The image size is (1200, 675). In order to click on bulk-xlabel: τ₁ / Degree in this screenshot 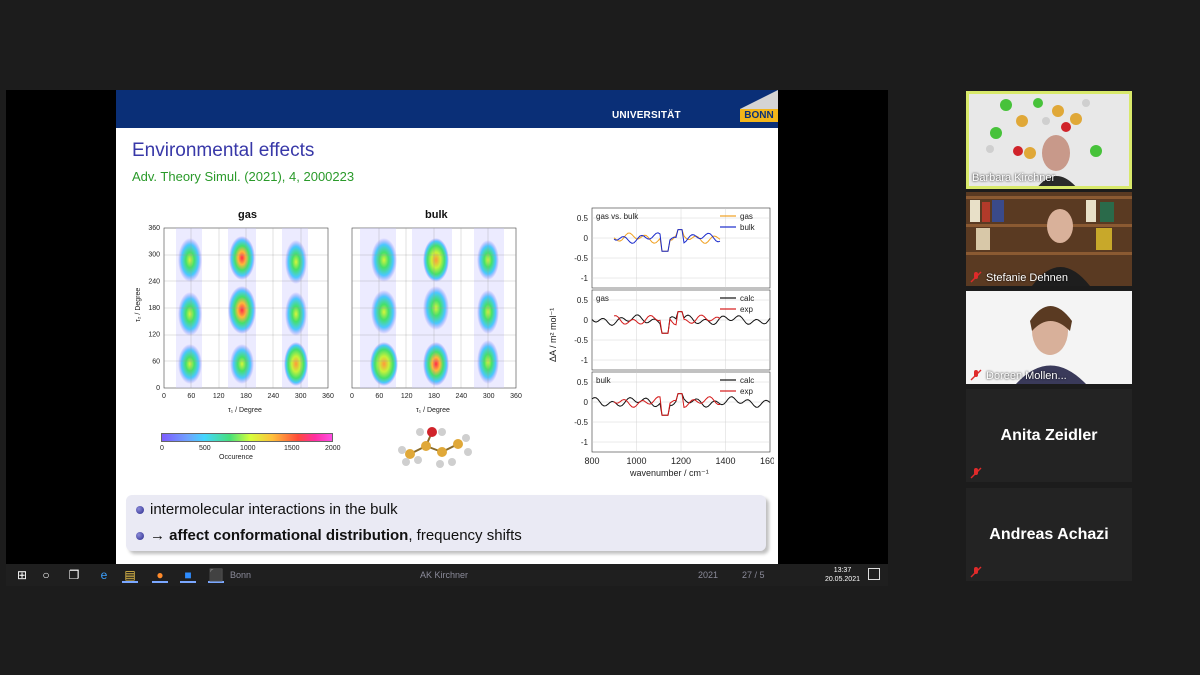, I will do `click(433, 410)`.